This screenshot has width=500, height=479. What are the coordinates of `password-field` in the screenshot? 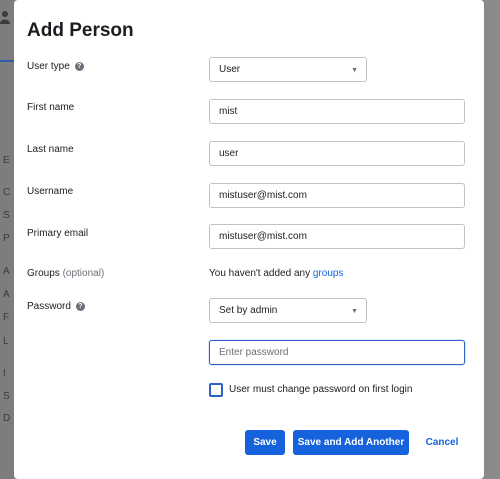 It's located at (337, 352).